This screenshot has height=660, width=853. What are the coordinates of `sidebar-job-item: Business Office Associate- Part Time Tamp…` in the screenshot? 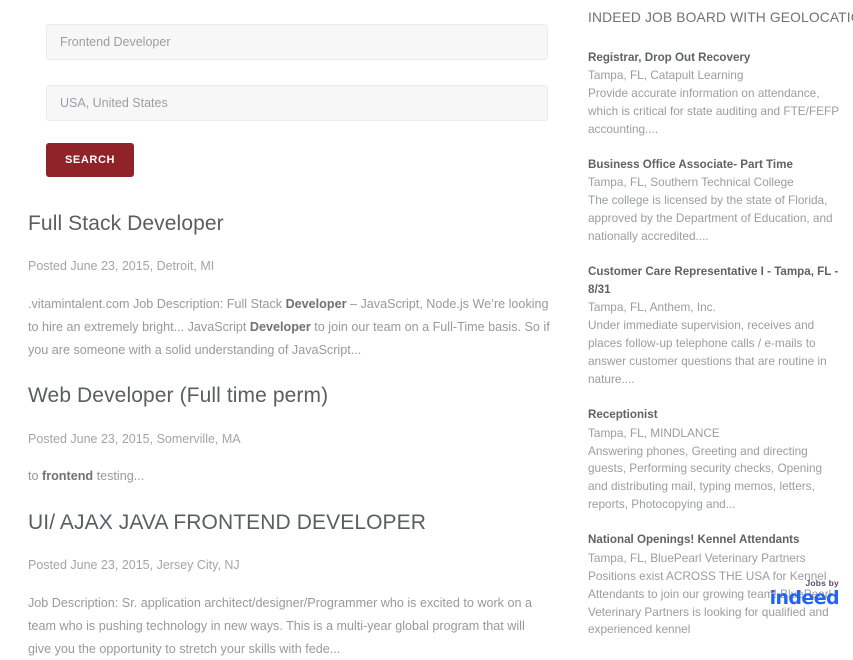 It's located at (713, 201).